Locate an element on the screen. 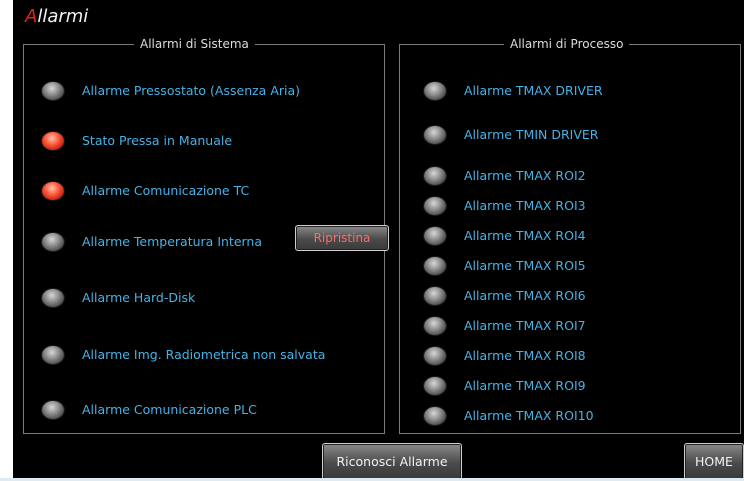 The image size is (744, 481). alarm-label: Allarme TMAX ROI9 is located at coordinates (525, 385).